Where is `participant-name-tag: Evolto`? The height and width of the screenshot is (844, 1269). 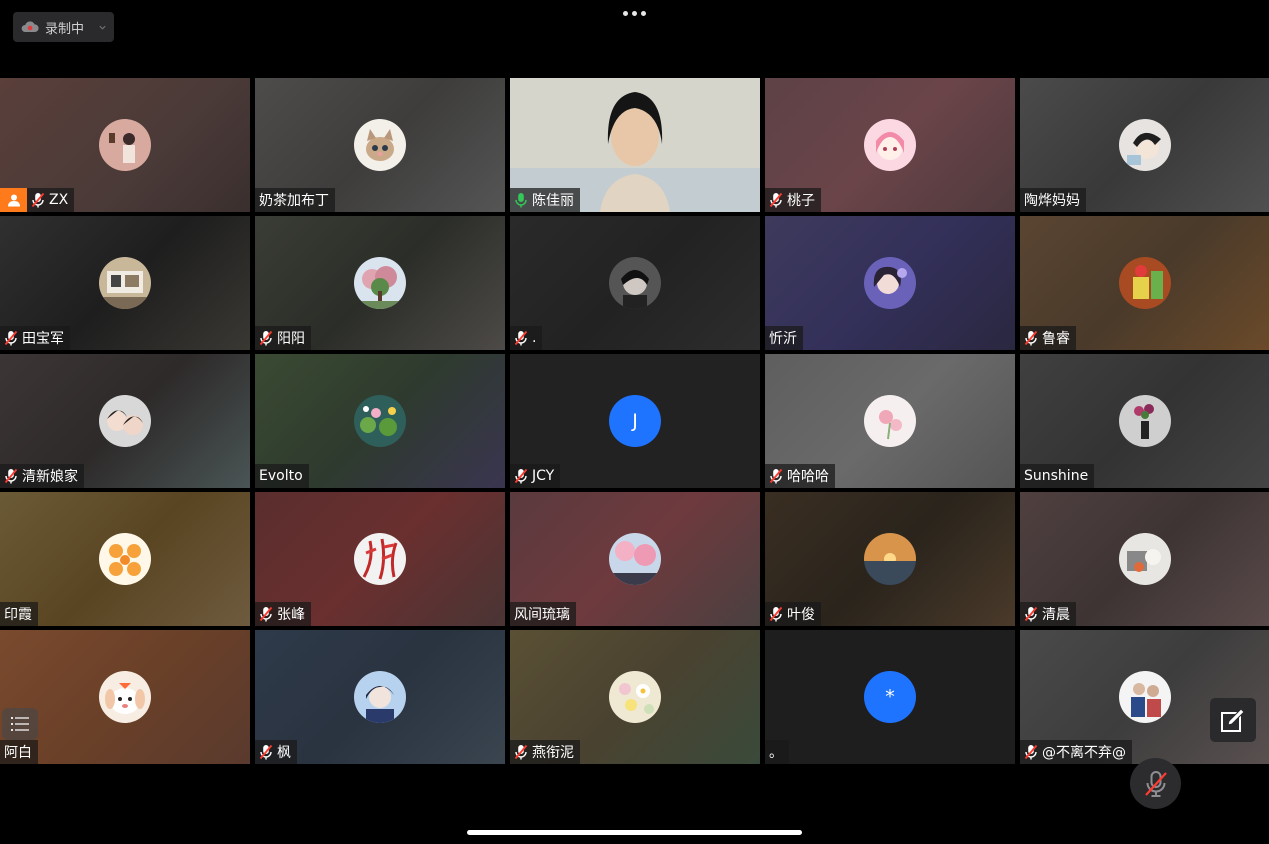 participant-name-tag: Evolto is located at coordinates (282, 476).